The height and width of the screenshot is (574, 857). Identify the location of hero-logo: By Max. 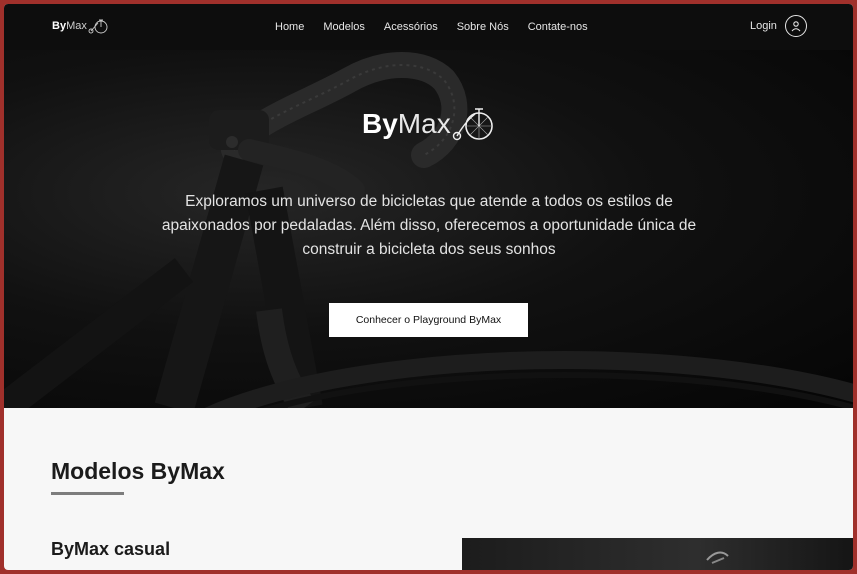
(428, 124).